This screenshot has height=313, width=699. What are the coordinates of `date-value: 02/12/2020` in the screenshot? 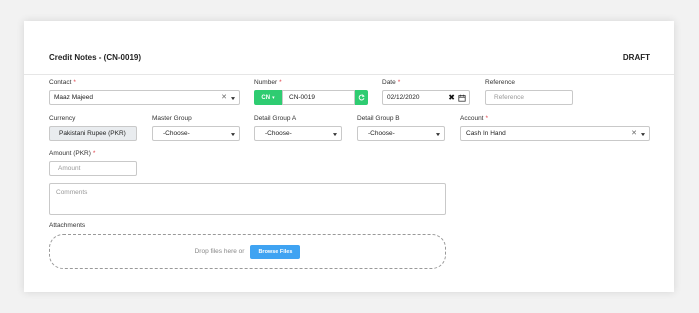 It's located at (403, 97).